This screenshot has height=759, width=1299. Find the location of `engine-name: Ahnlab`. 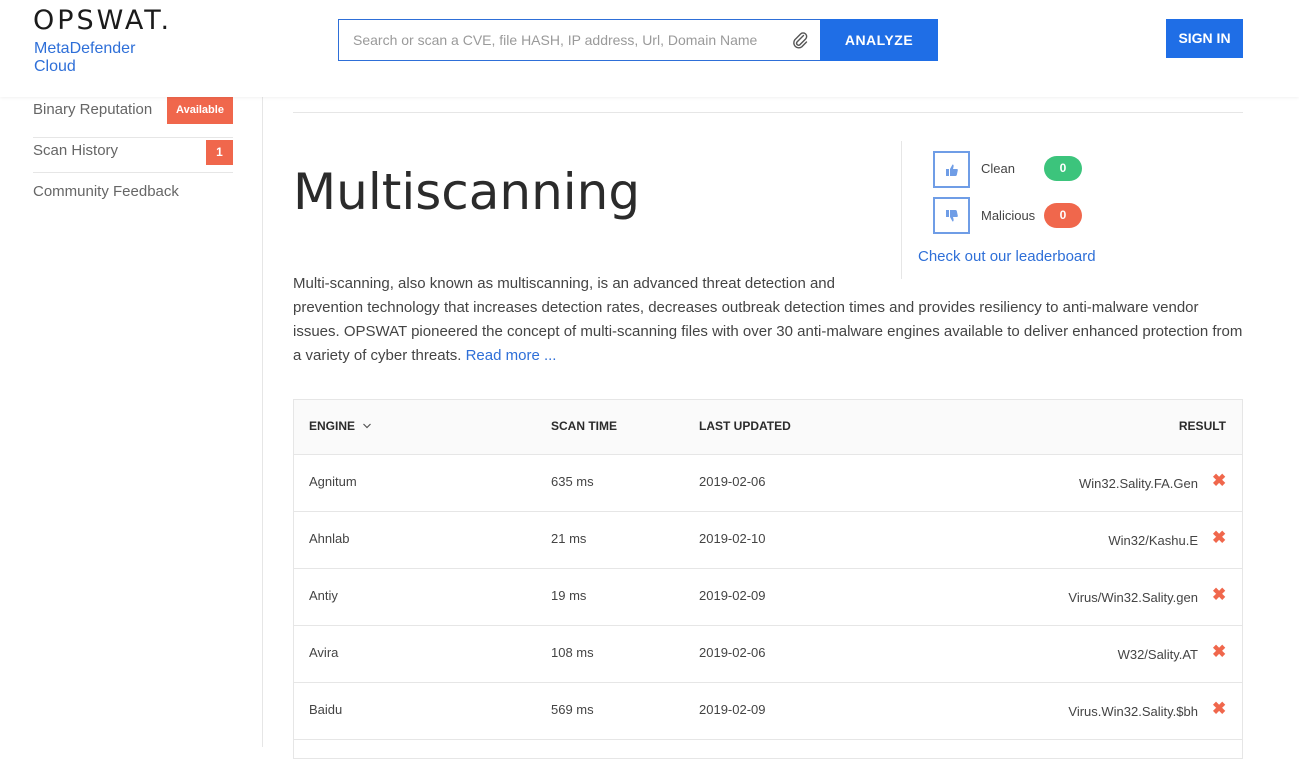

engine-name: Ahnlab is located at coordinates (329, 538).